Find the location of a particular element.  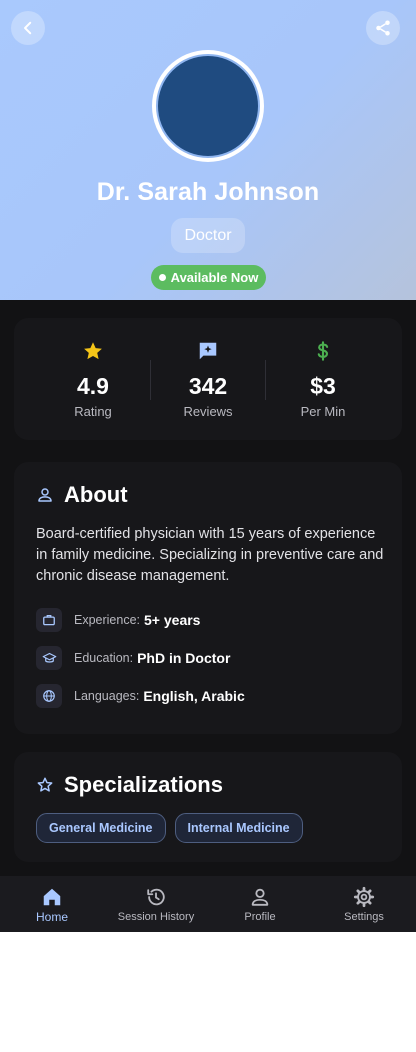

home-icon is located at coordinates (52, 897).